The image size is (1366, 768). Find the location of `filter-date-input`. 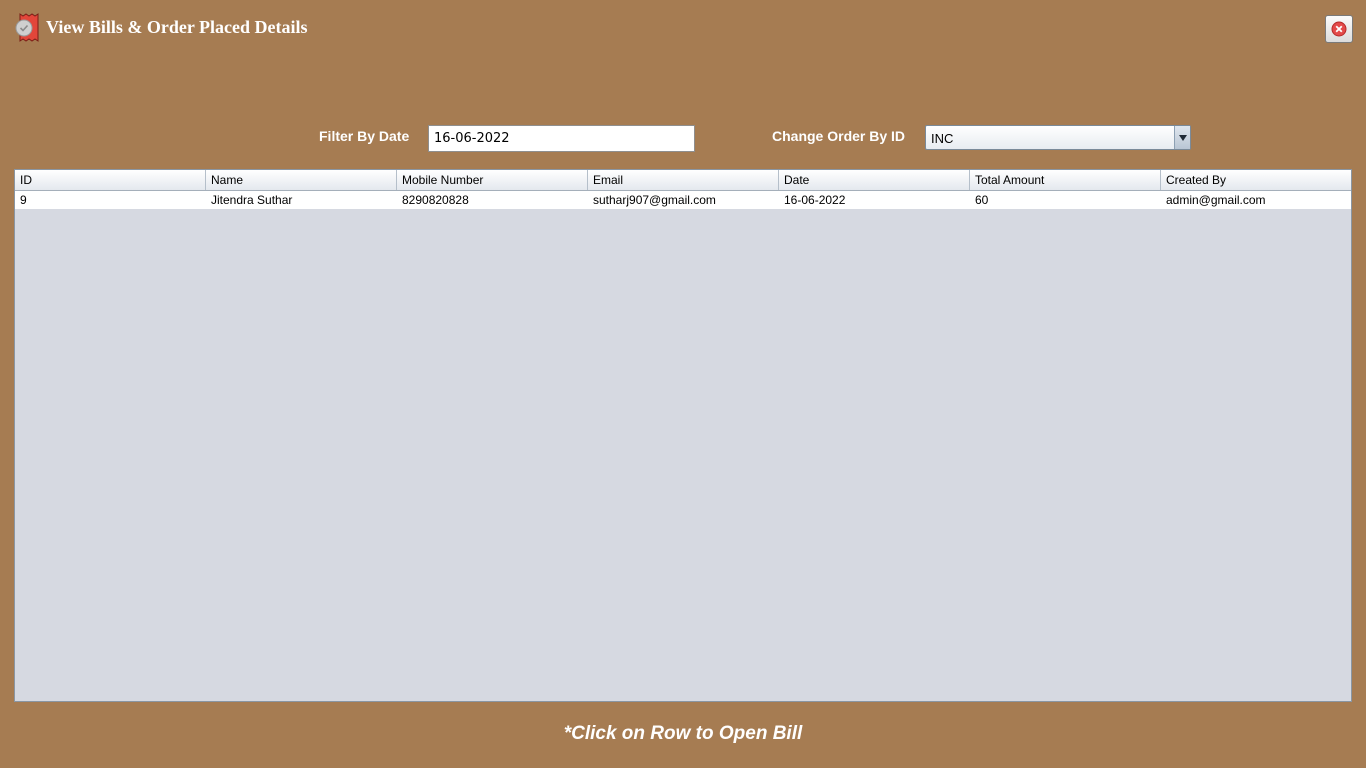

filter-date-input is located at coordinates (561, 138).